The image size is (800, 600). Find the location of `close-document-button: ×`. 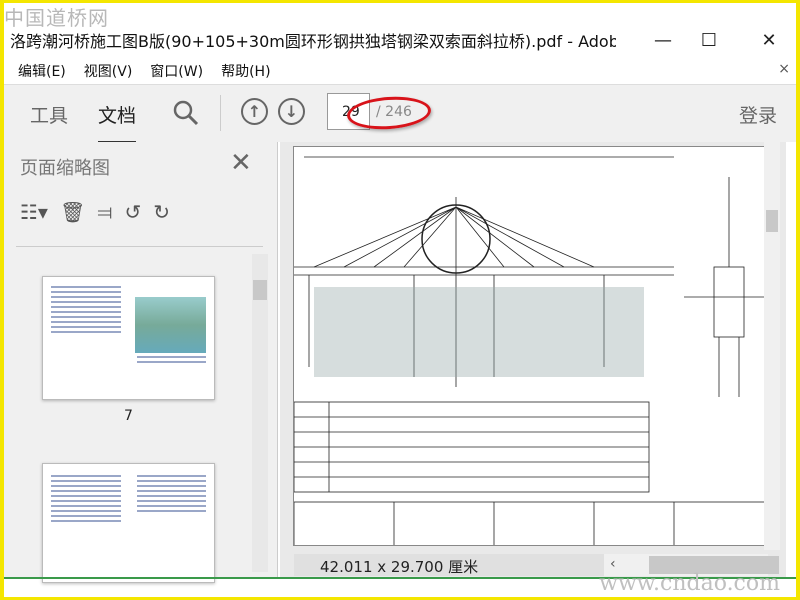

close-document-button: × is located at coordinates (784, 69).